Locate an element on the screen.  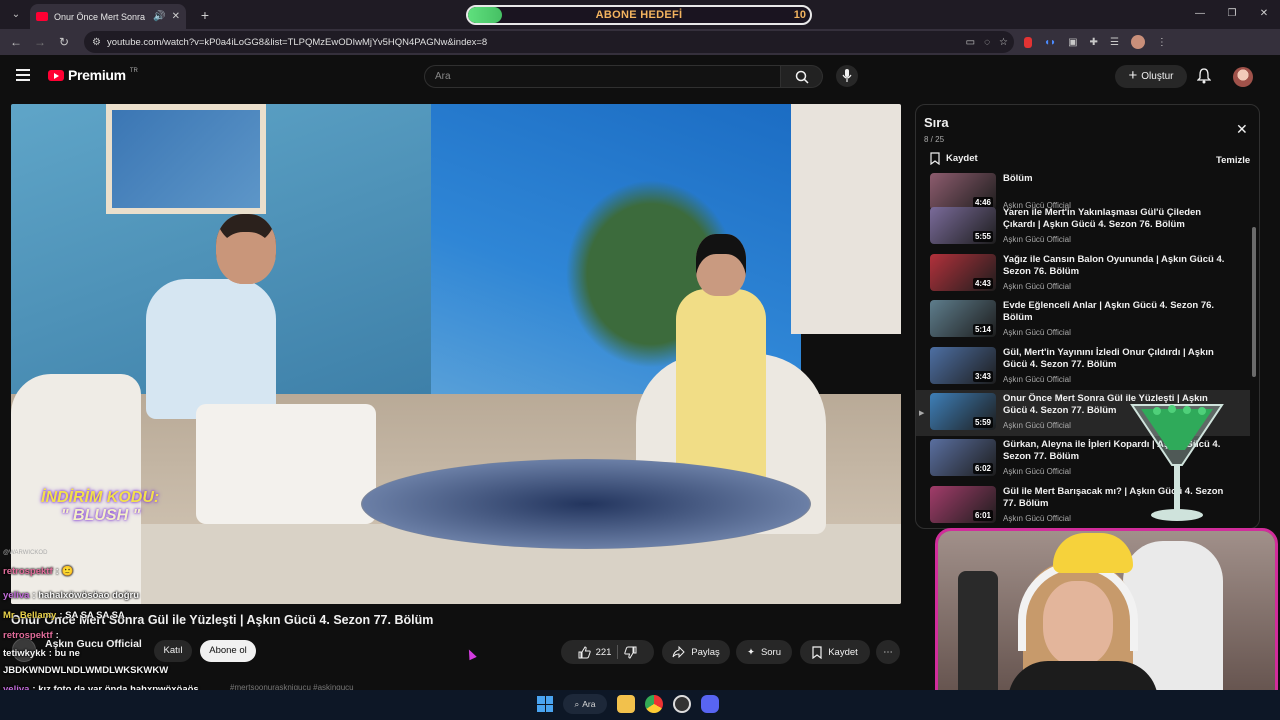
taskbar-search: ⌕ Ara is located at coordinates (585, 704).